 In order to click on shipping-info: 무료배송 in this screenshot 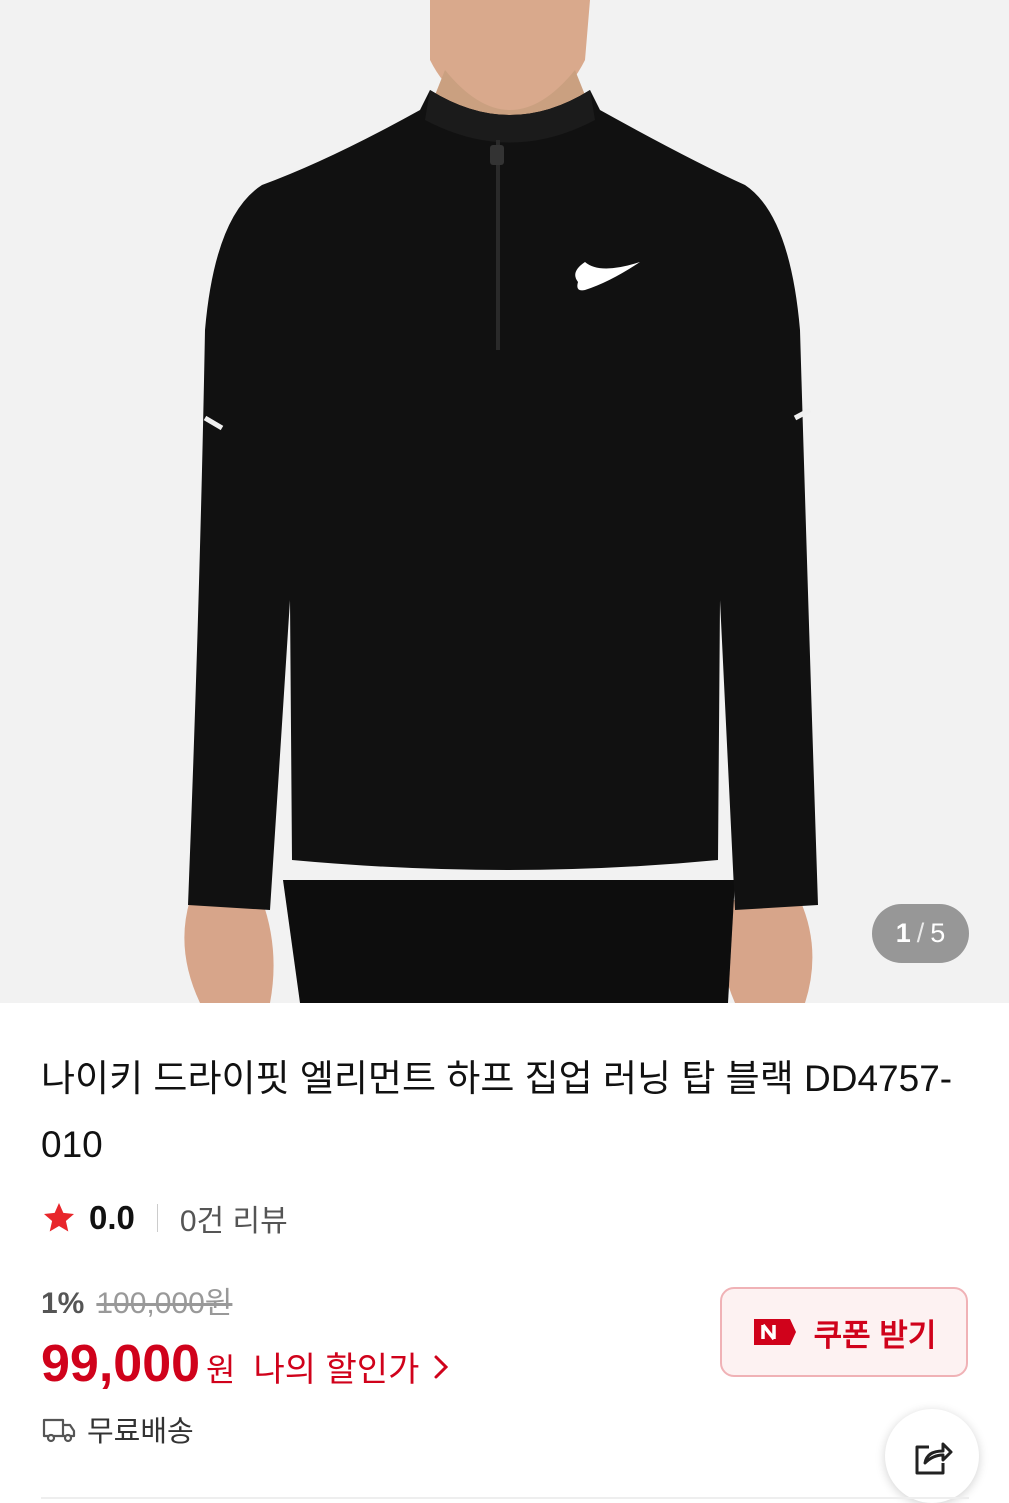, I will do `click(117, 1429)`.